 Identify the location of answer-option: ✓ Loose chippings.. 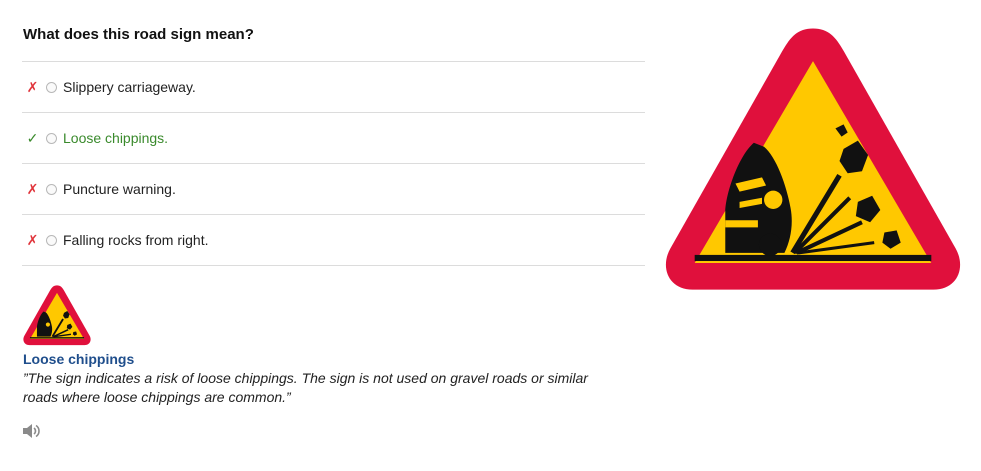
(333, 138).